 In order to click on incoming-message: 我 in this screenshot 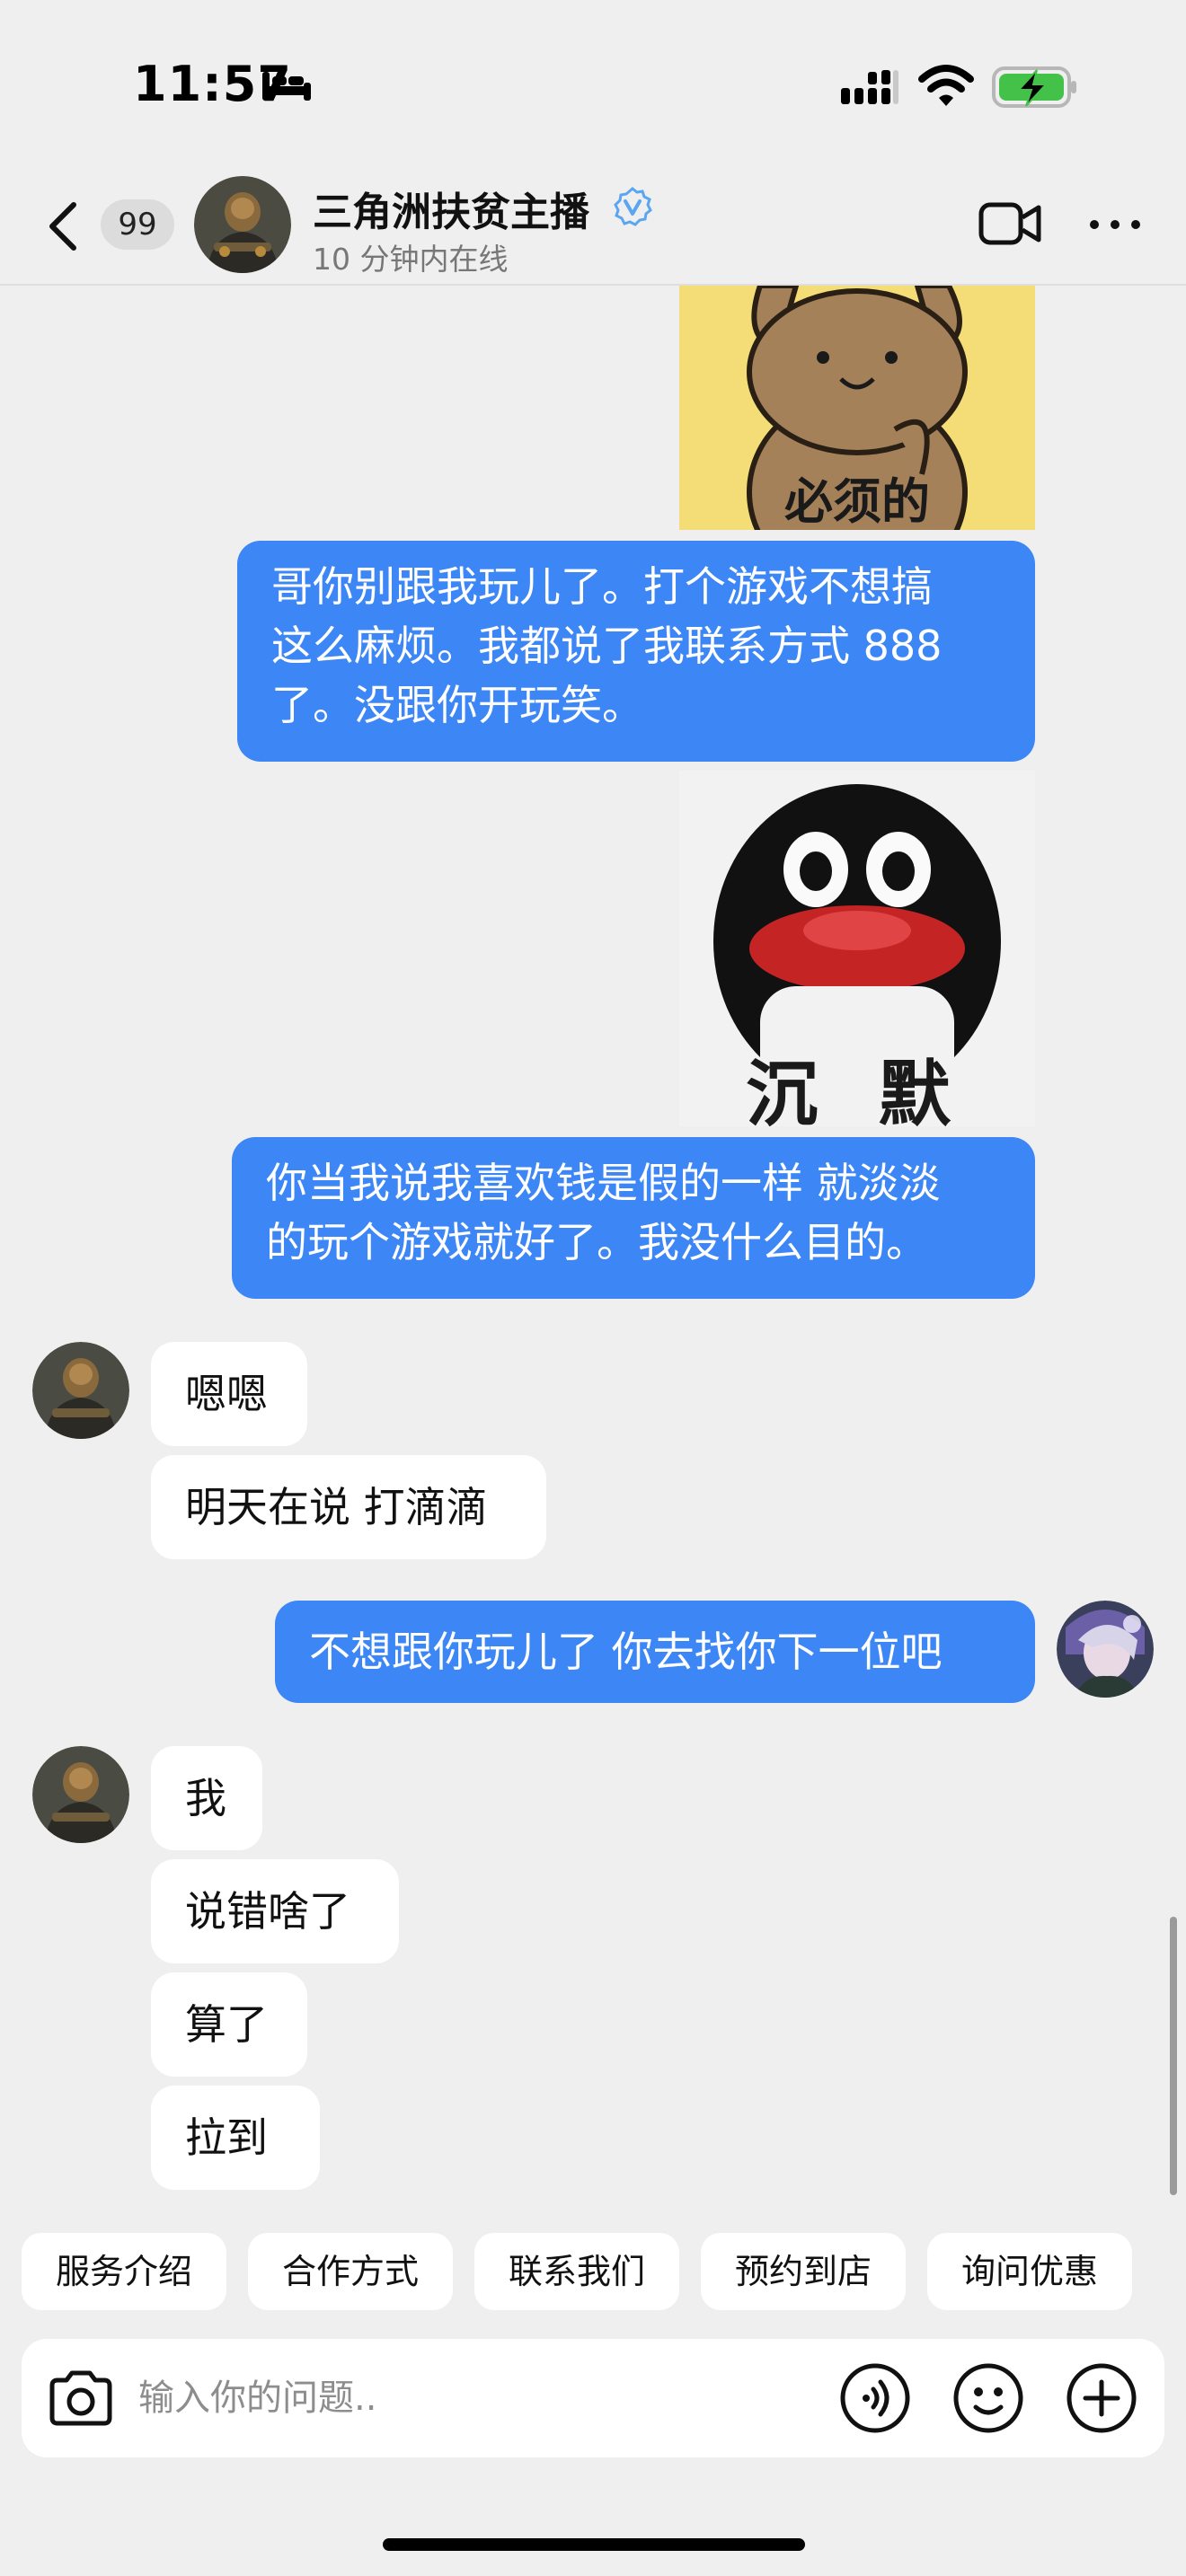, I will do `click(206, 1798)`.